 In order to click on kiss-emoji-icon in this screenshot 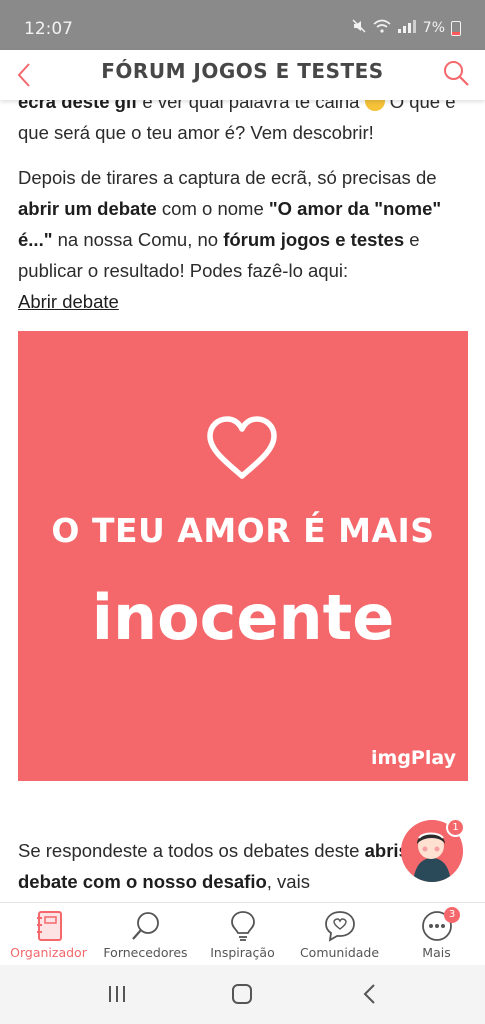, I will do `click(376, 106)`.